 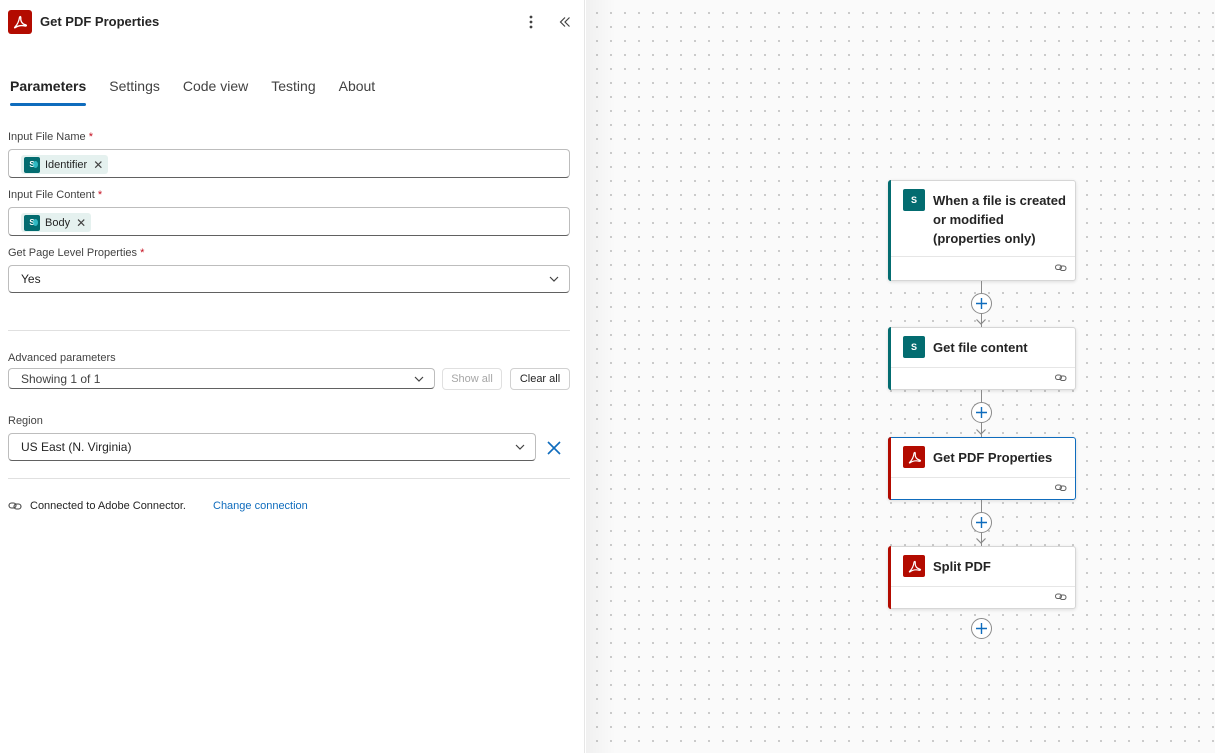 I want to click on advanced-parameters-label: Advanced parameters, so click(x=62, y=358).